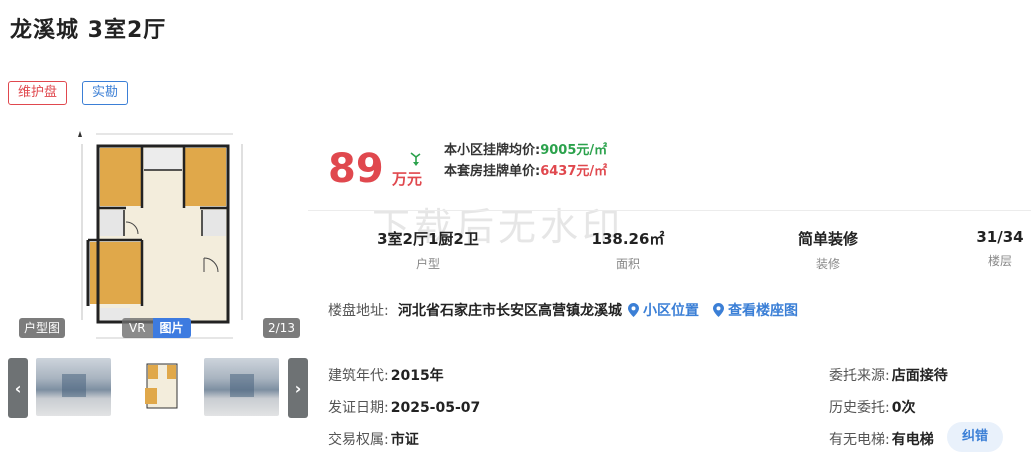 This screenshot has width=1031, height=452. I want to click on chevron-right-icon: ›, so click(298, 388).